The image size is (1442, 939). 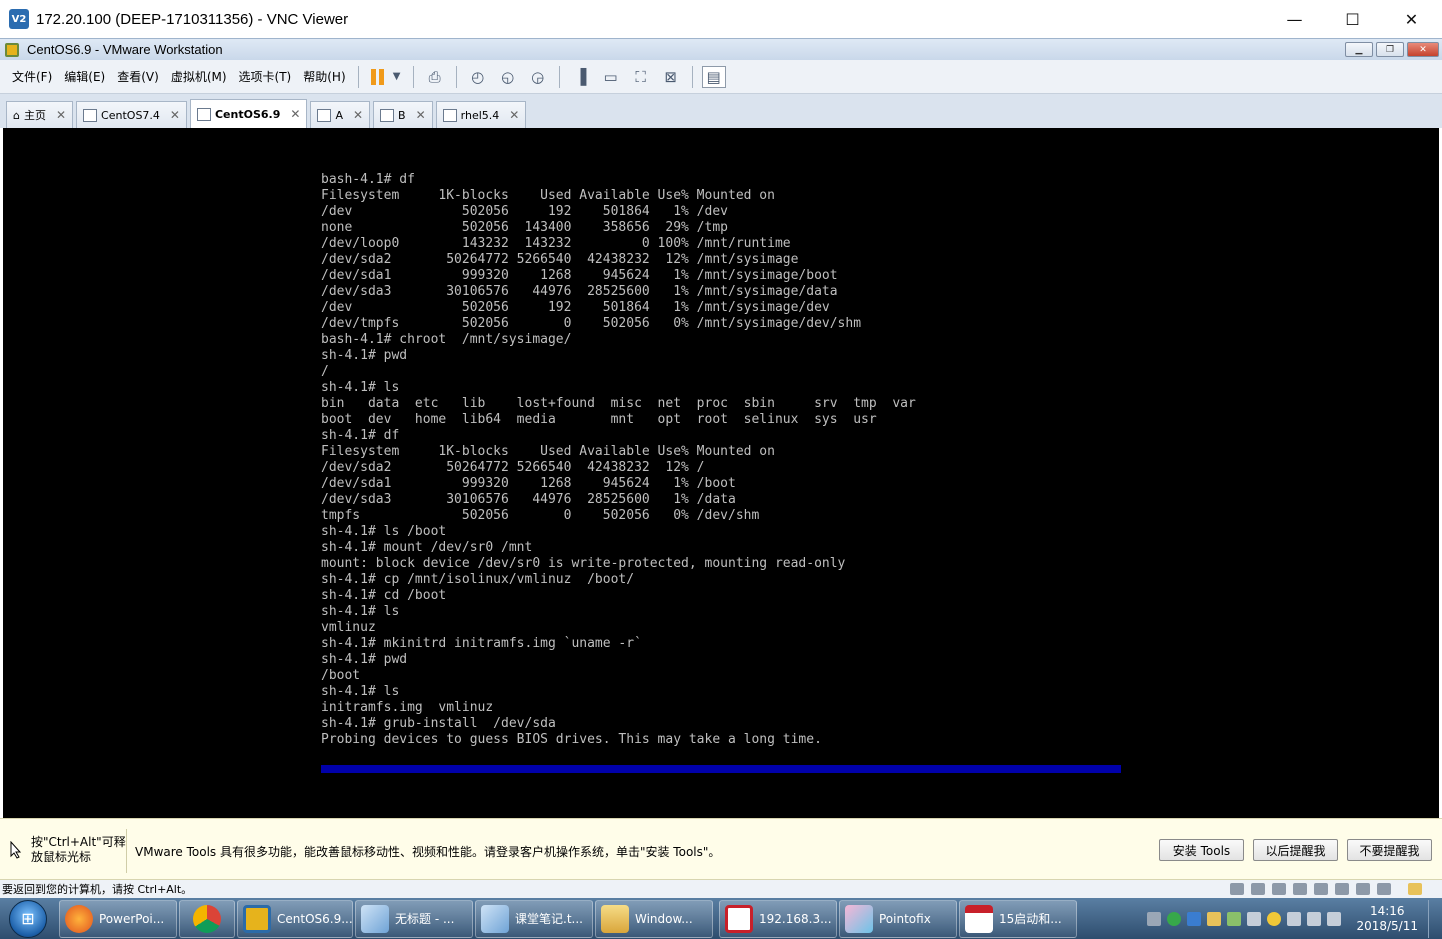 What do you see at coordinates (368, 179) in the screenshot?
I see `console-line: bash-4.1# df` at bounding box center [368, 179].